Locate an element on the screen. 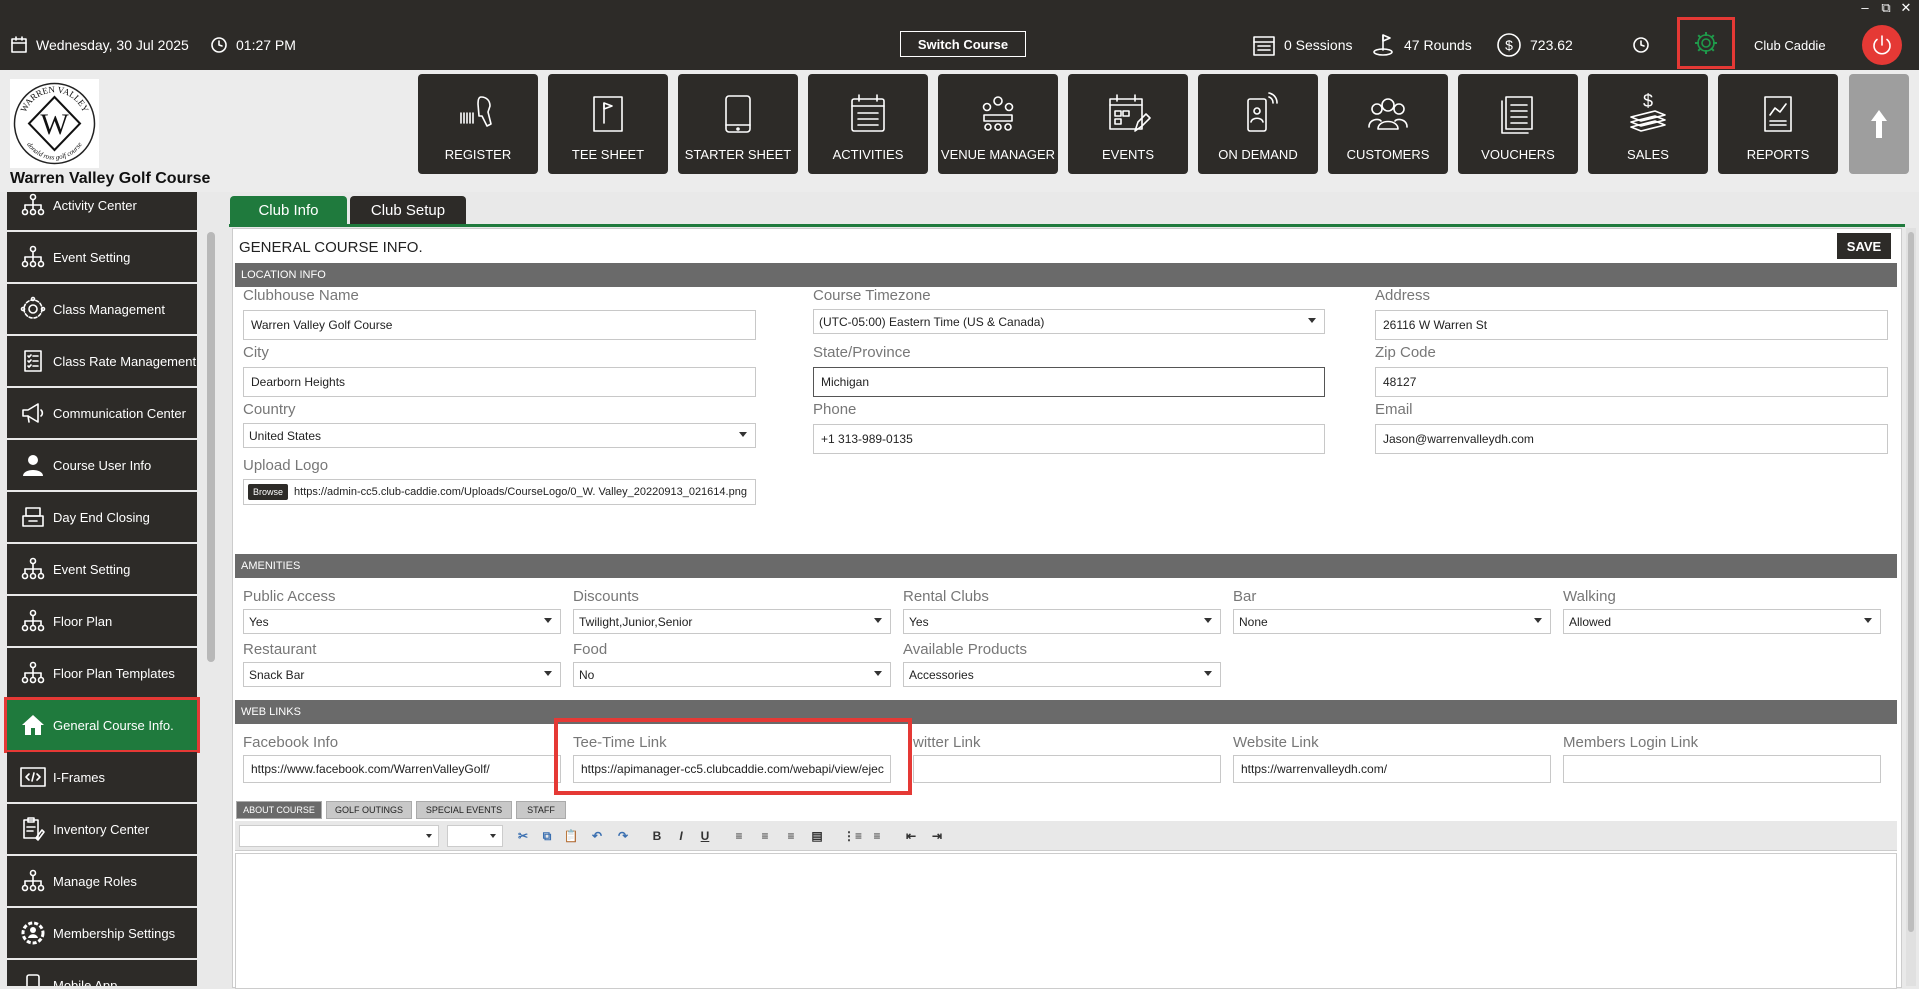 The width and height of the screenshot is (1919, 989). sidebar-item-label: Manage Roles is located at coordinates (95, 881).